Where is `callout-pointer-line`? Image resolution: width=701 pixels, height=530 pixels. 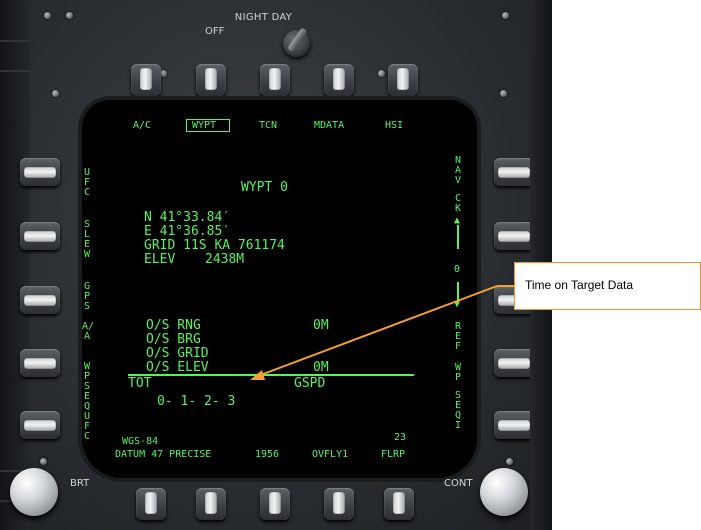 callout-pointer-line is located at coordinates (377, 331).